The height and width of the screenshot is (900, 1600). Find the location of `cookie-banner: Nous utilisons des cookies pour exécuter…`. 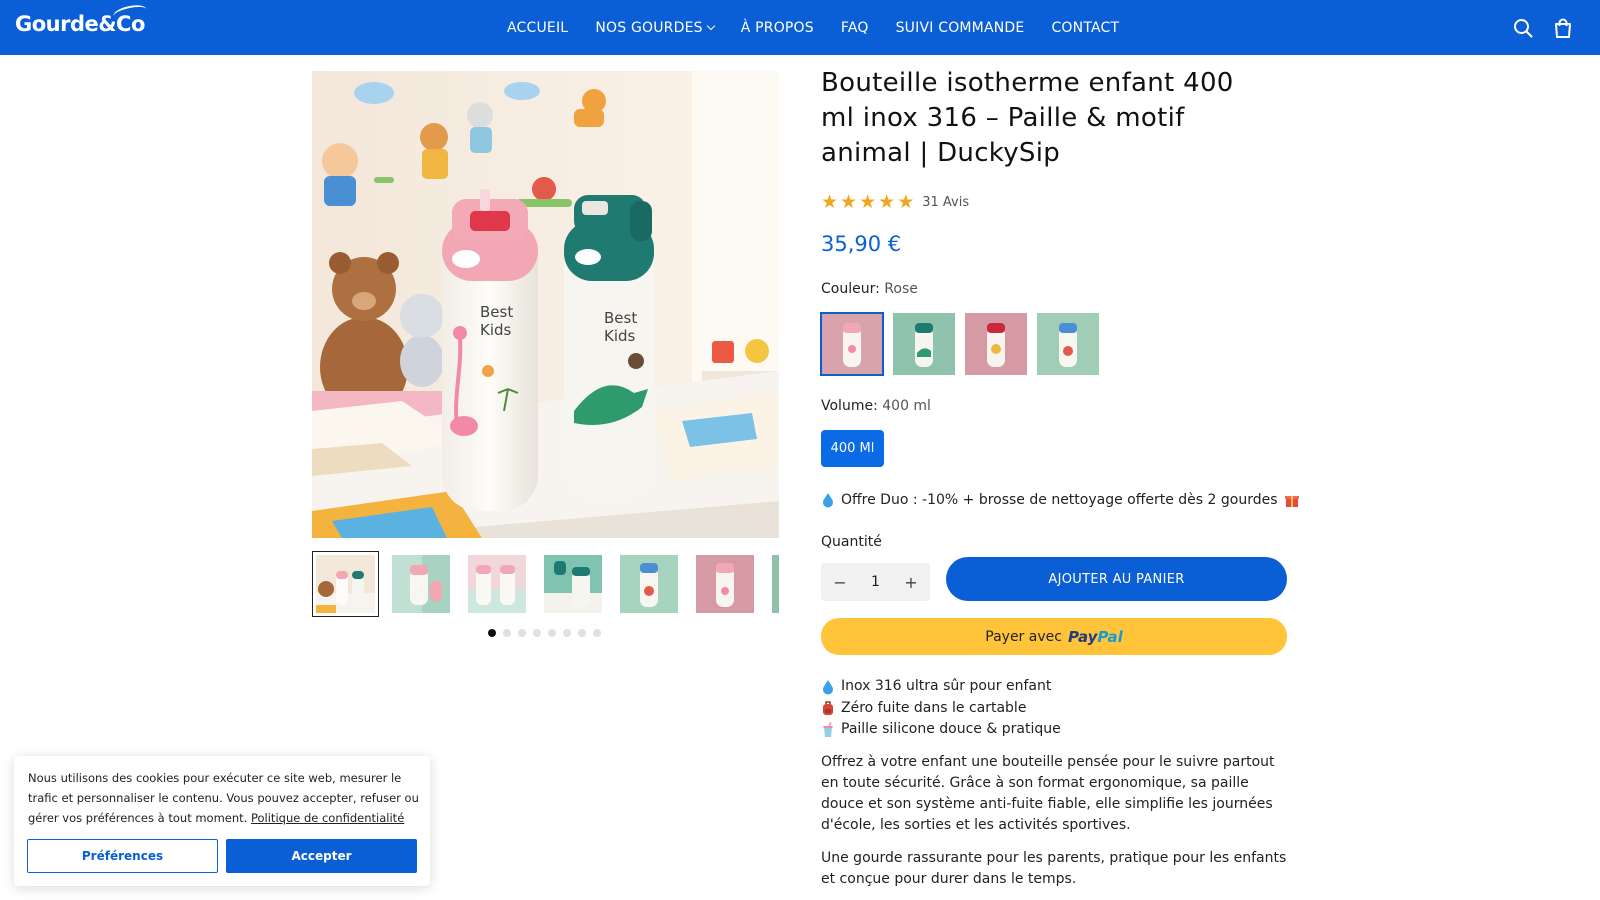

cookie-banner: Nous utilisons des cookies pour exécuter… is located at coordinates (222, 821).